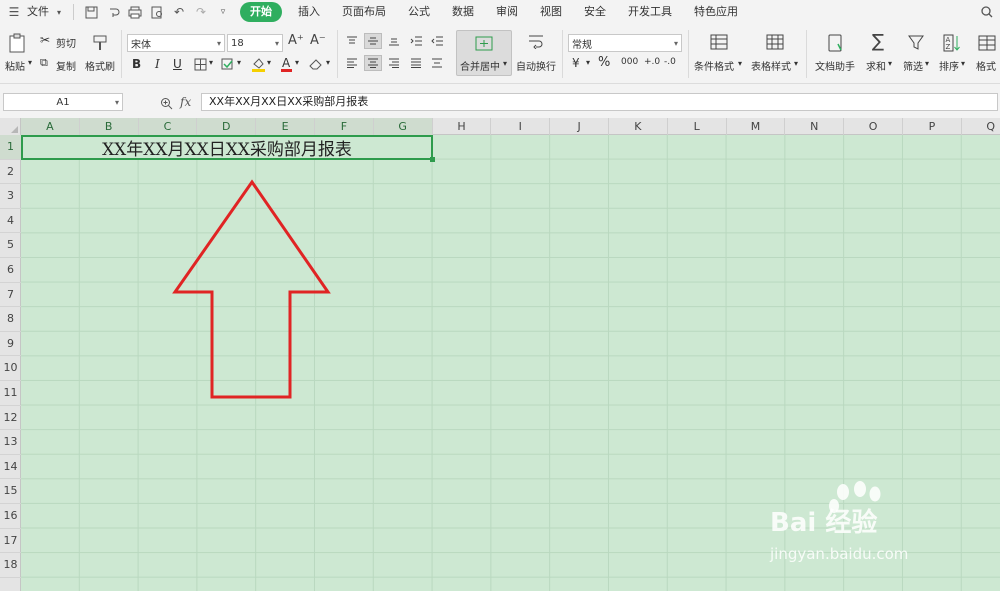 The image size is (1000, 591). I want to click on grow-font-button: A⁺, so click(296, 40).